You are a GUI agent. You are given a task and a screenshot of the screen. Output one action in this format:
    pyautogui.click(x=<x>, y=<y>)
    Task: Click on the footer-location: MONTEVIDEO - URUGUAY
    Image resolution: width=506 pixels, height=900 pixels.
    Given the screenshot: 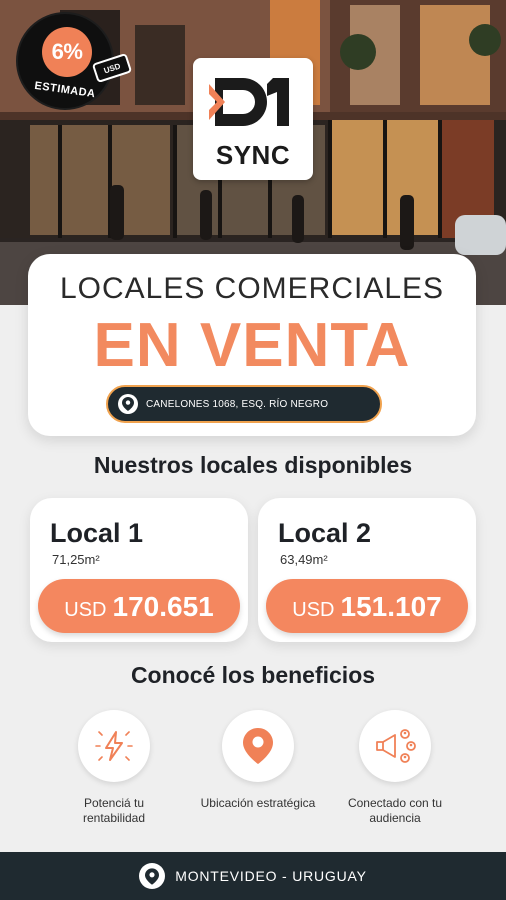 What is the action you would take?
    pyautogui.click(x=271, y=876)
    